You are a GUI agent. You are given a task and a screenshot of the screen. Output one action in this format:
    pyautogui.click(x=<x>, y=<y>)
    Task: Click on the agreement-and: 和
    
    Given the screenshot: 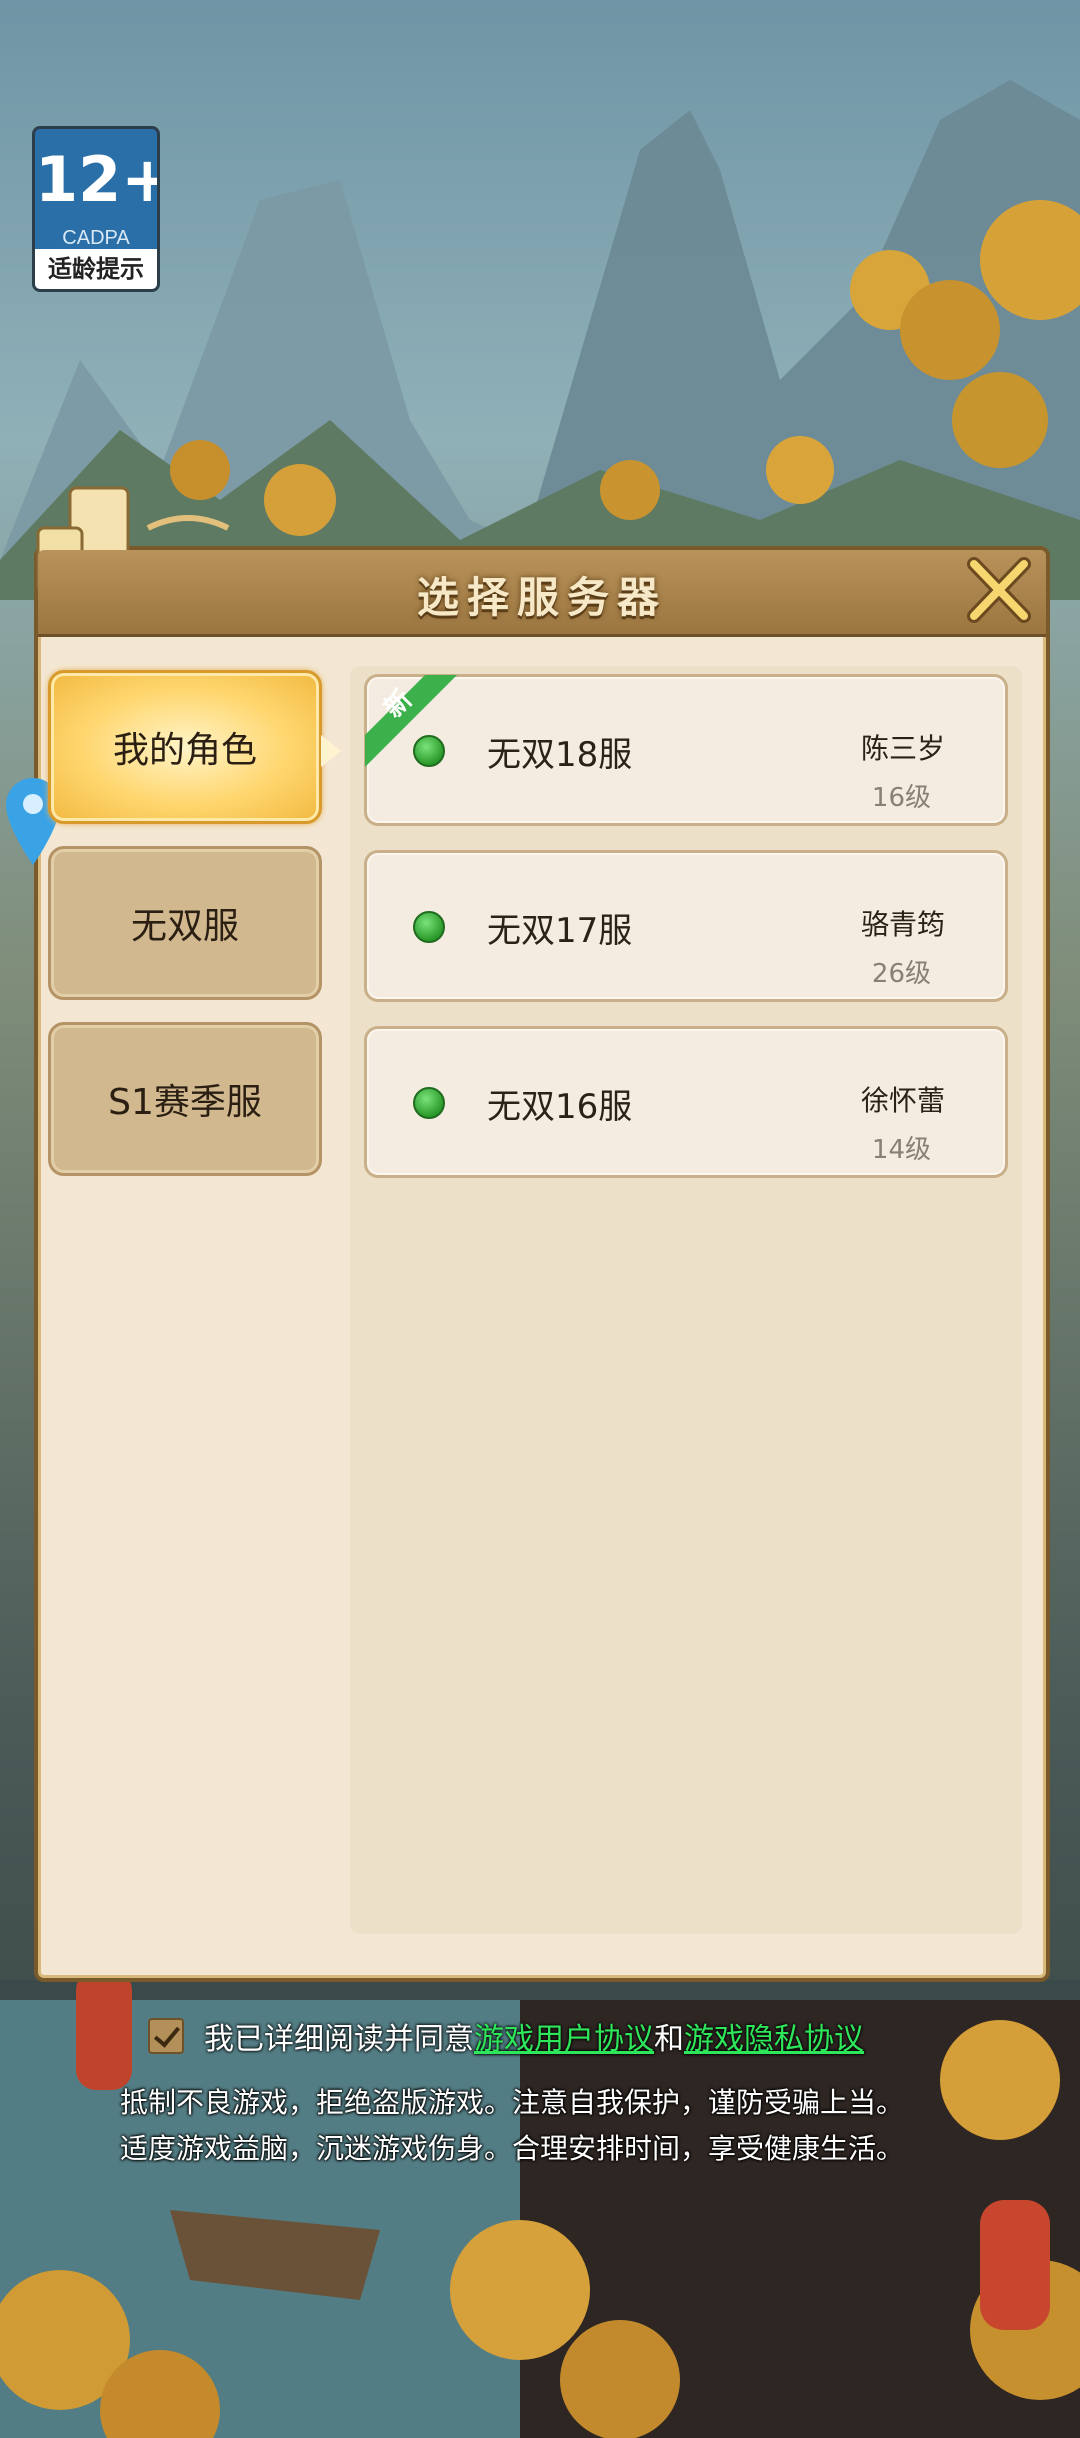 What is the action you would take?
    pyautogui.click(x=669, y=2039)
    